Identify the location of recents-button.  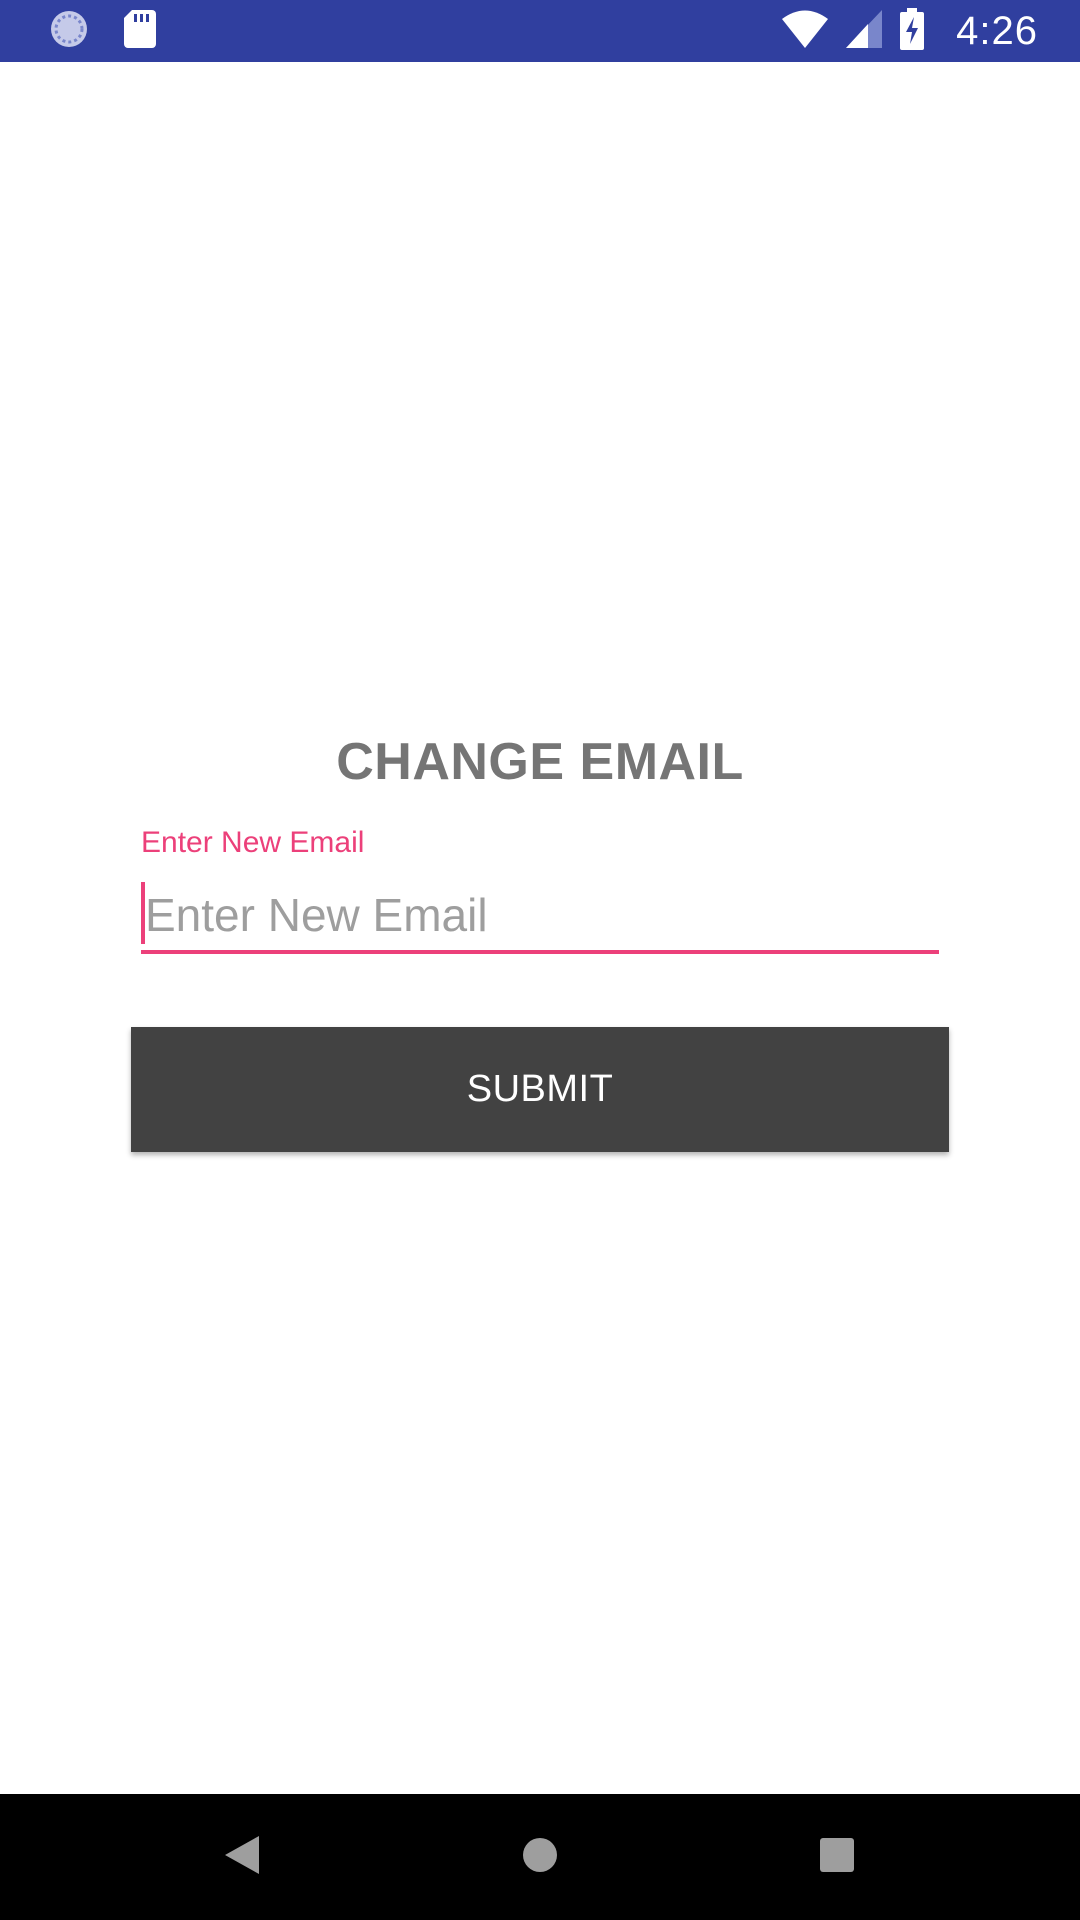
(837, 1857).